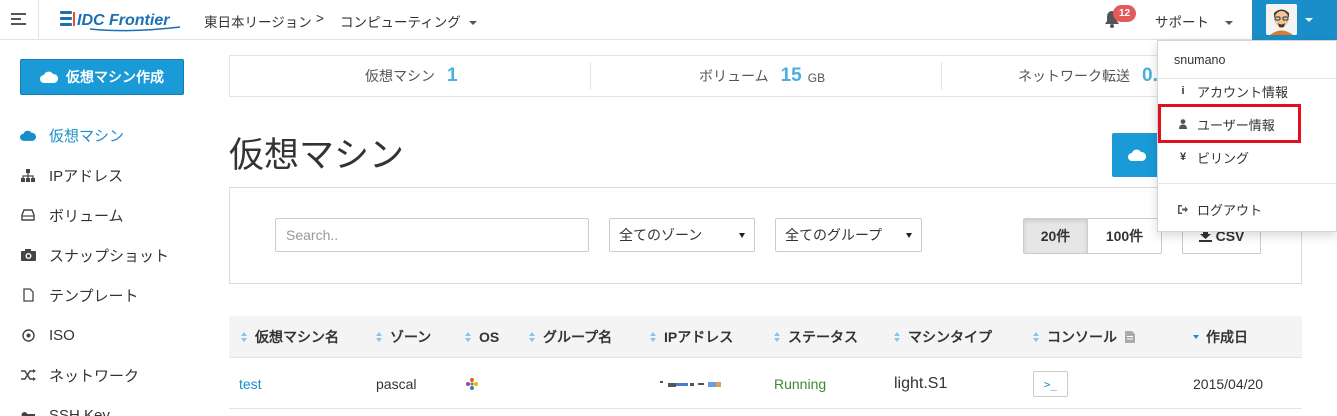 Image resolution: width=1337 pixels, height=416 pixels. I want to click on console-cell: >_, so click(1050, 384).